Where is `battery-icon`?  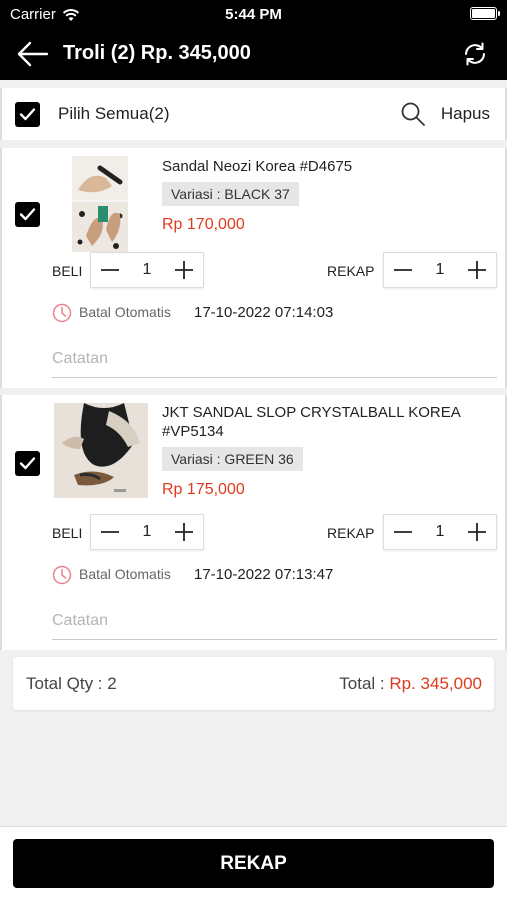
battery-icon is located at coordinates (485, 13).